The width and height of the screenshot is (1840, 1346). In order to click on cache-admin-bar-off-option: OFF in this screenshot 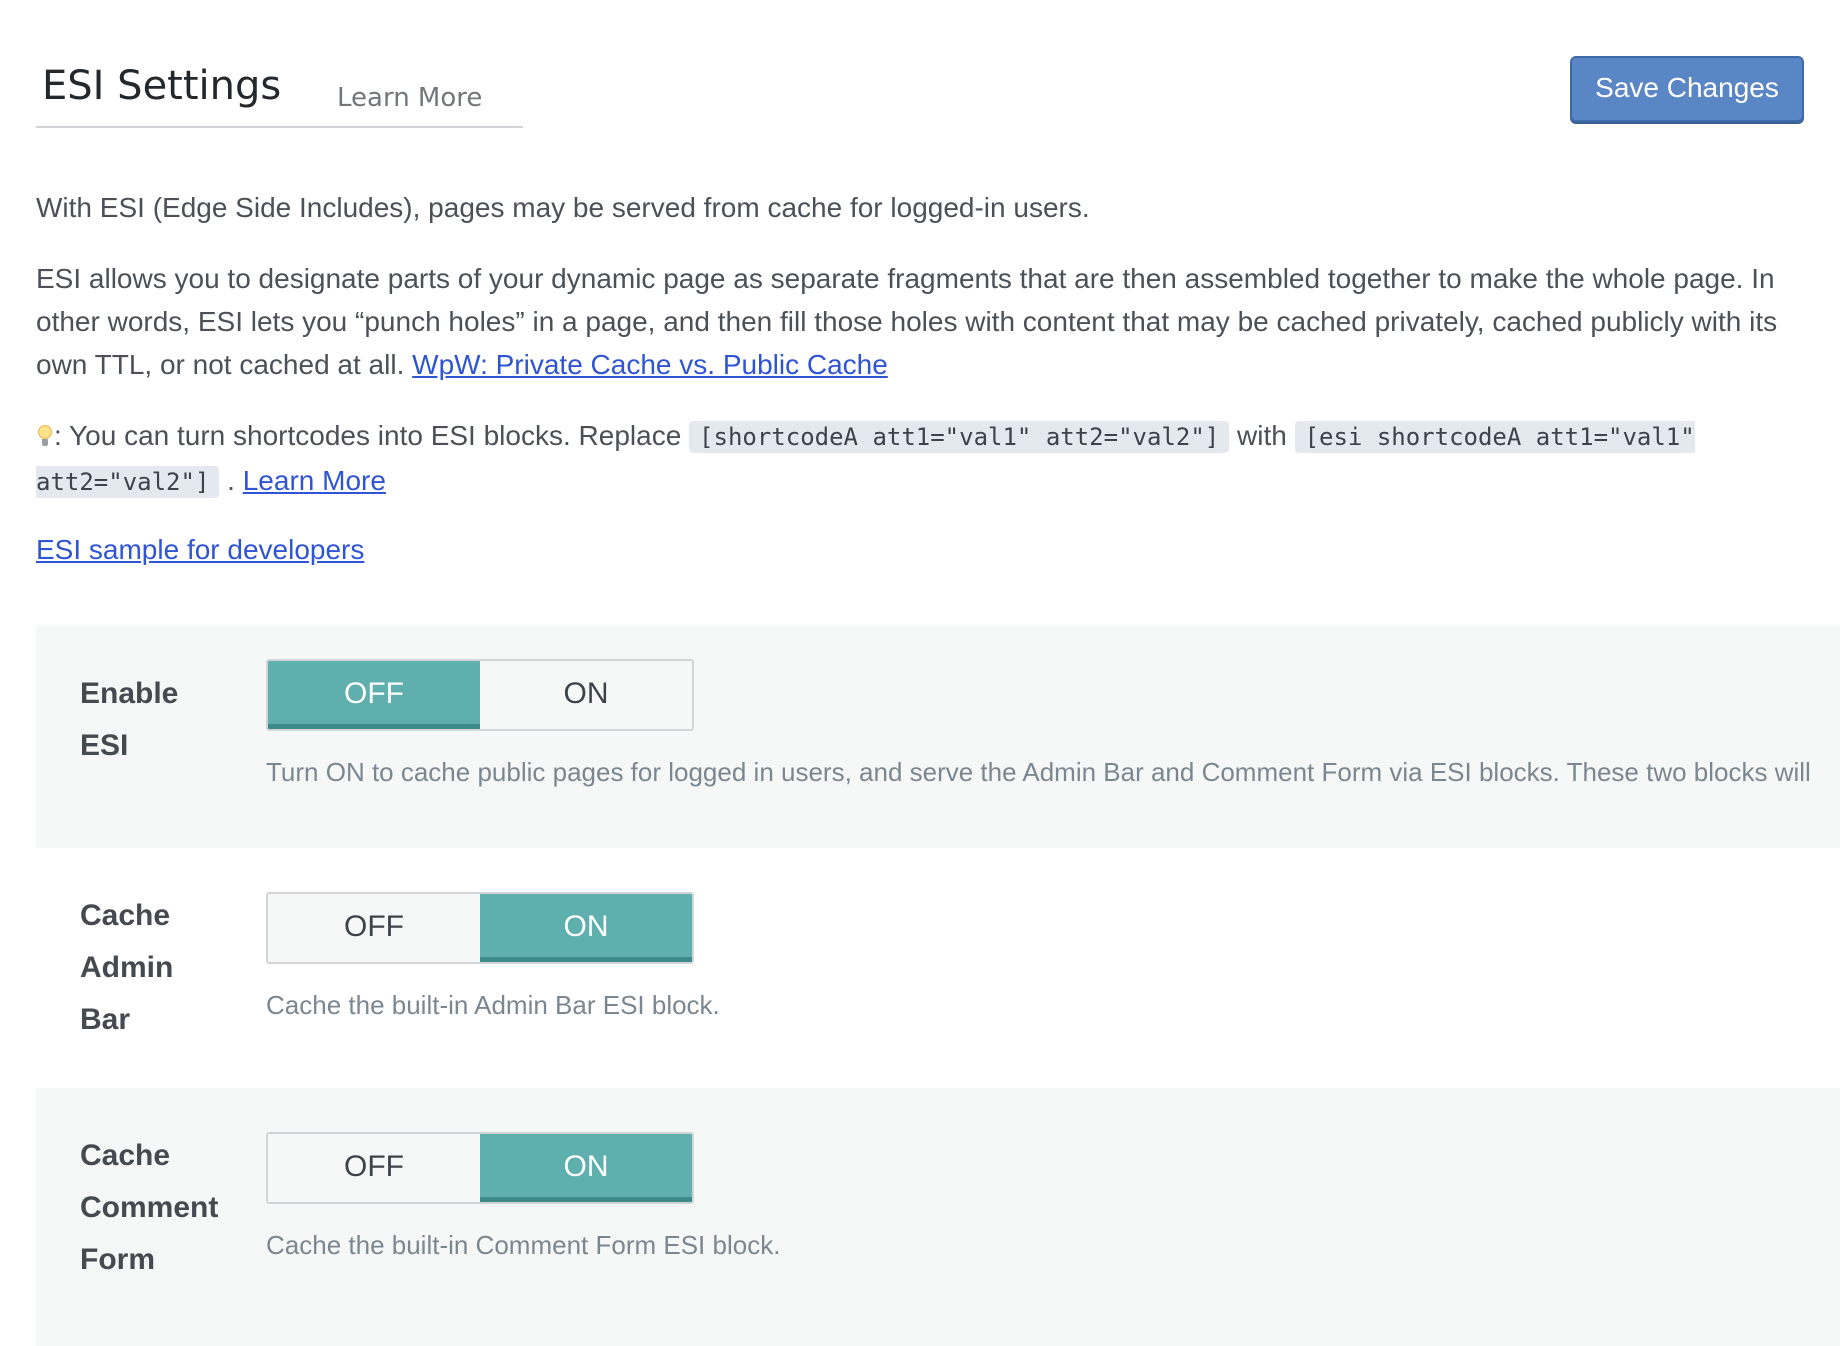, I will do `click(374, 928)`.